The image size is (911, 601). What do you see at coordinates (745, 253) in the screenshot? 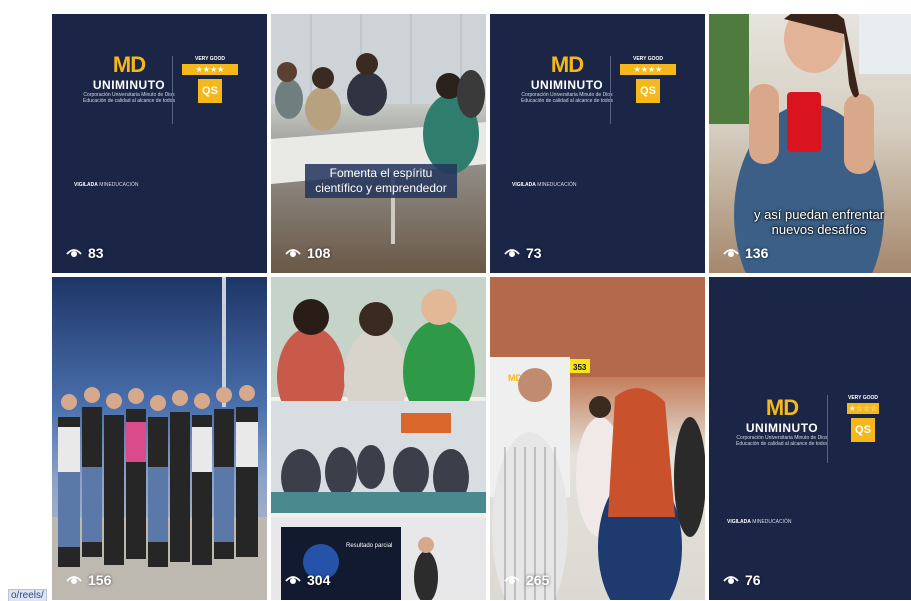
I see `view-count: 136` at bounding box center [745, 253].